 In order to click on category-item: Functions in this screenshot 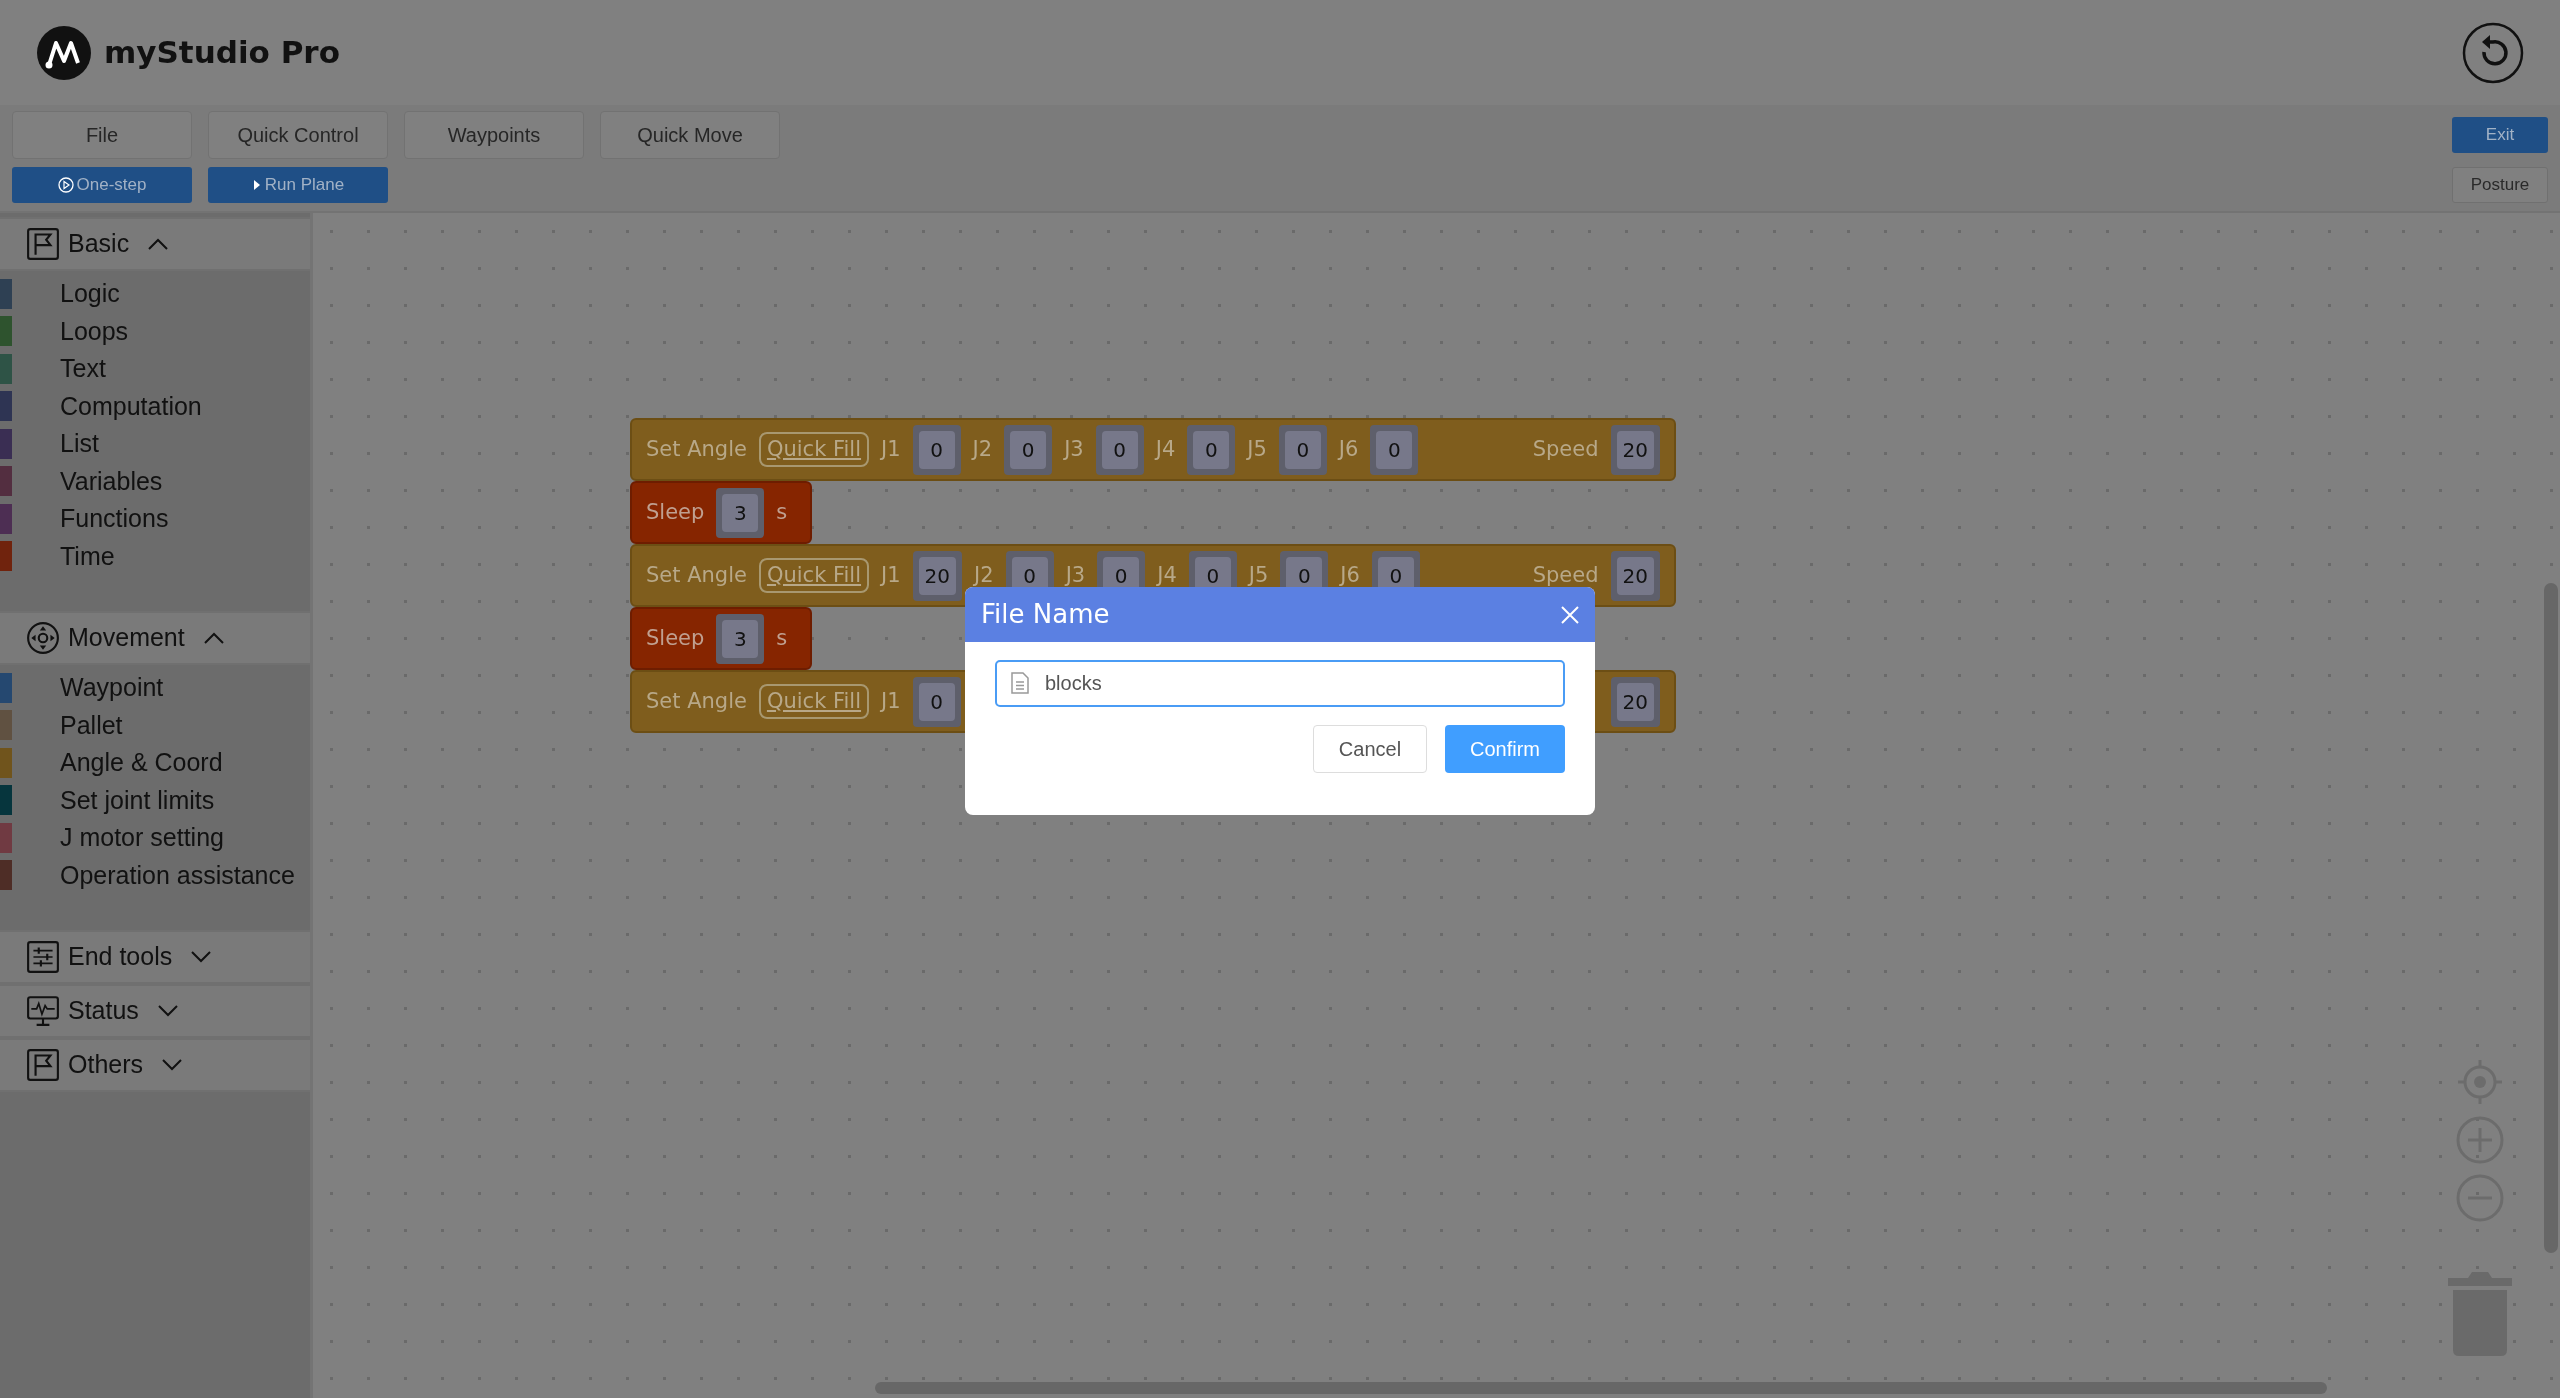, I will do `click(114, 519)`.